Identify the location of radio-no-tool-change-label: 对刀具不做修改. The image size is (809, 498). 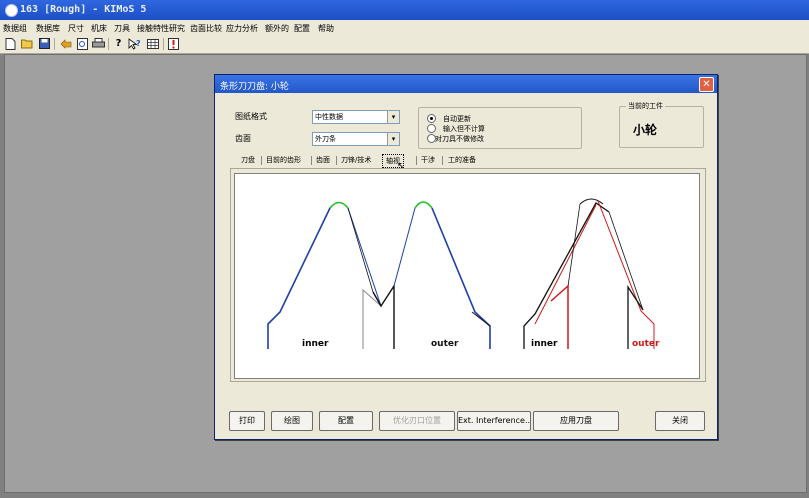
(459, 139).